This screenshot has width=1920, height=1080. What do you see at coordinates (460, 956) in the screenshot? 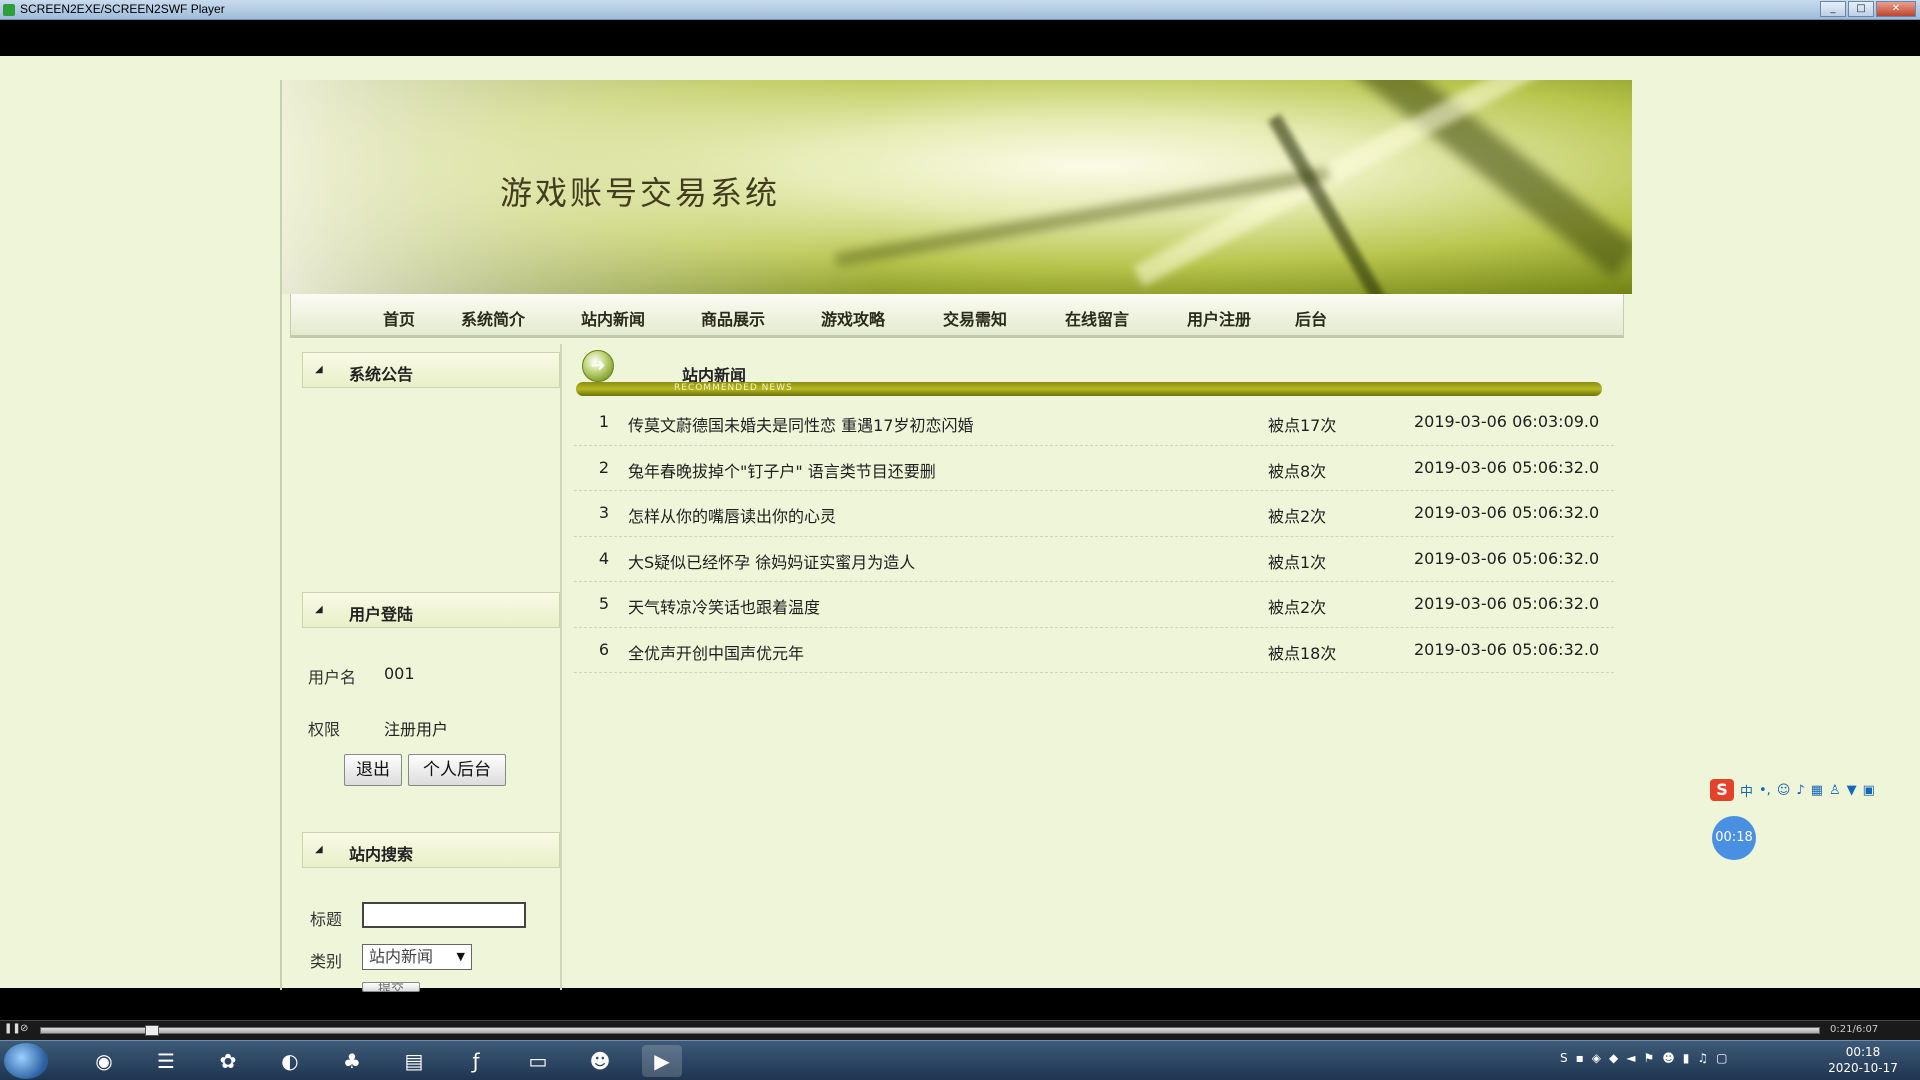
I see `dropdown-arrow-icon: ▼` at bounding box center [460, 956].